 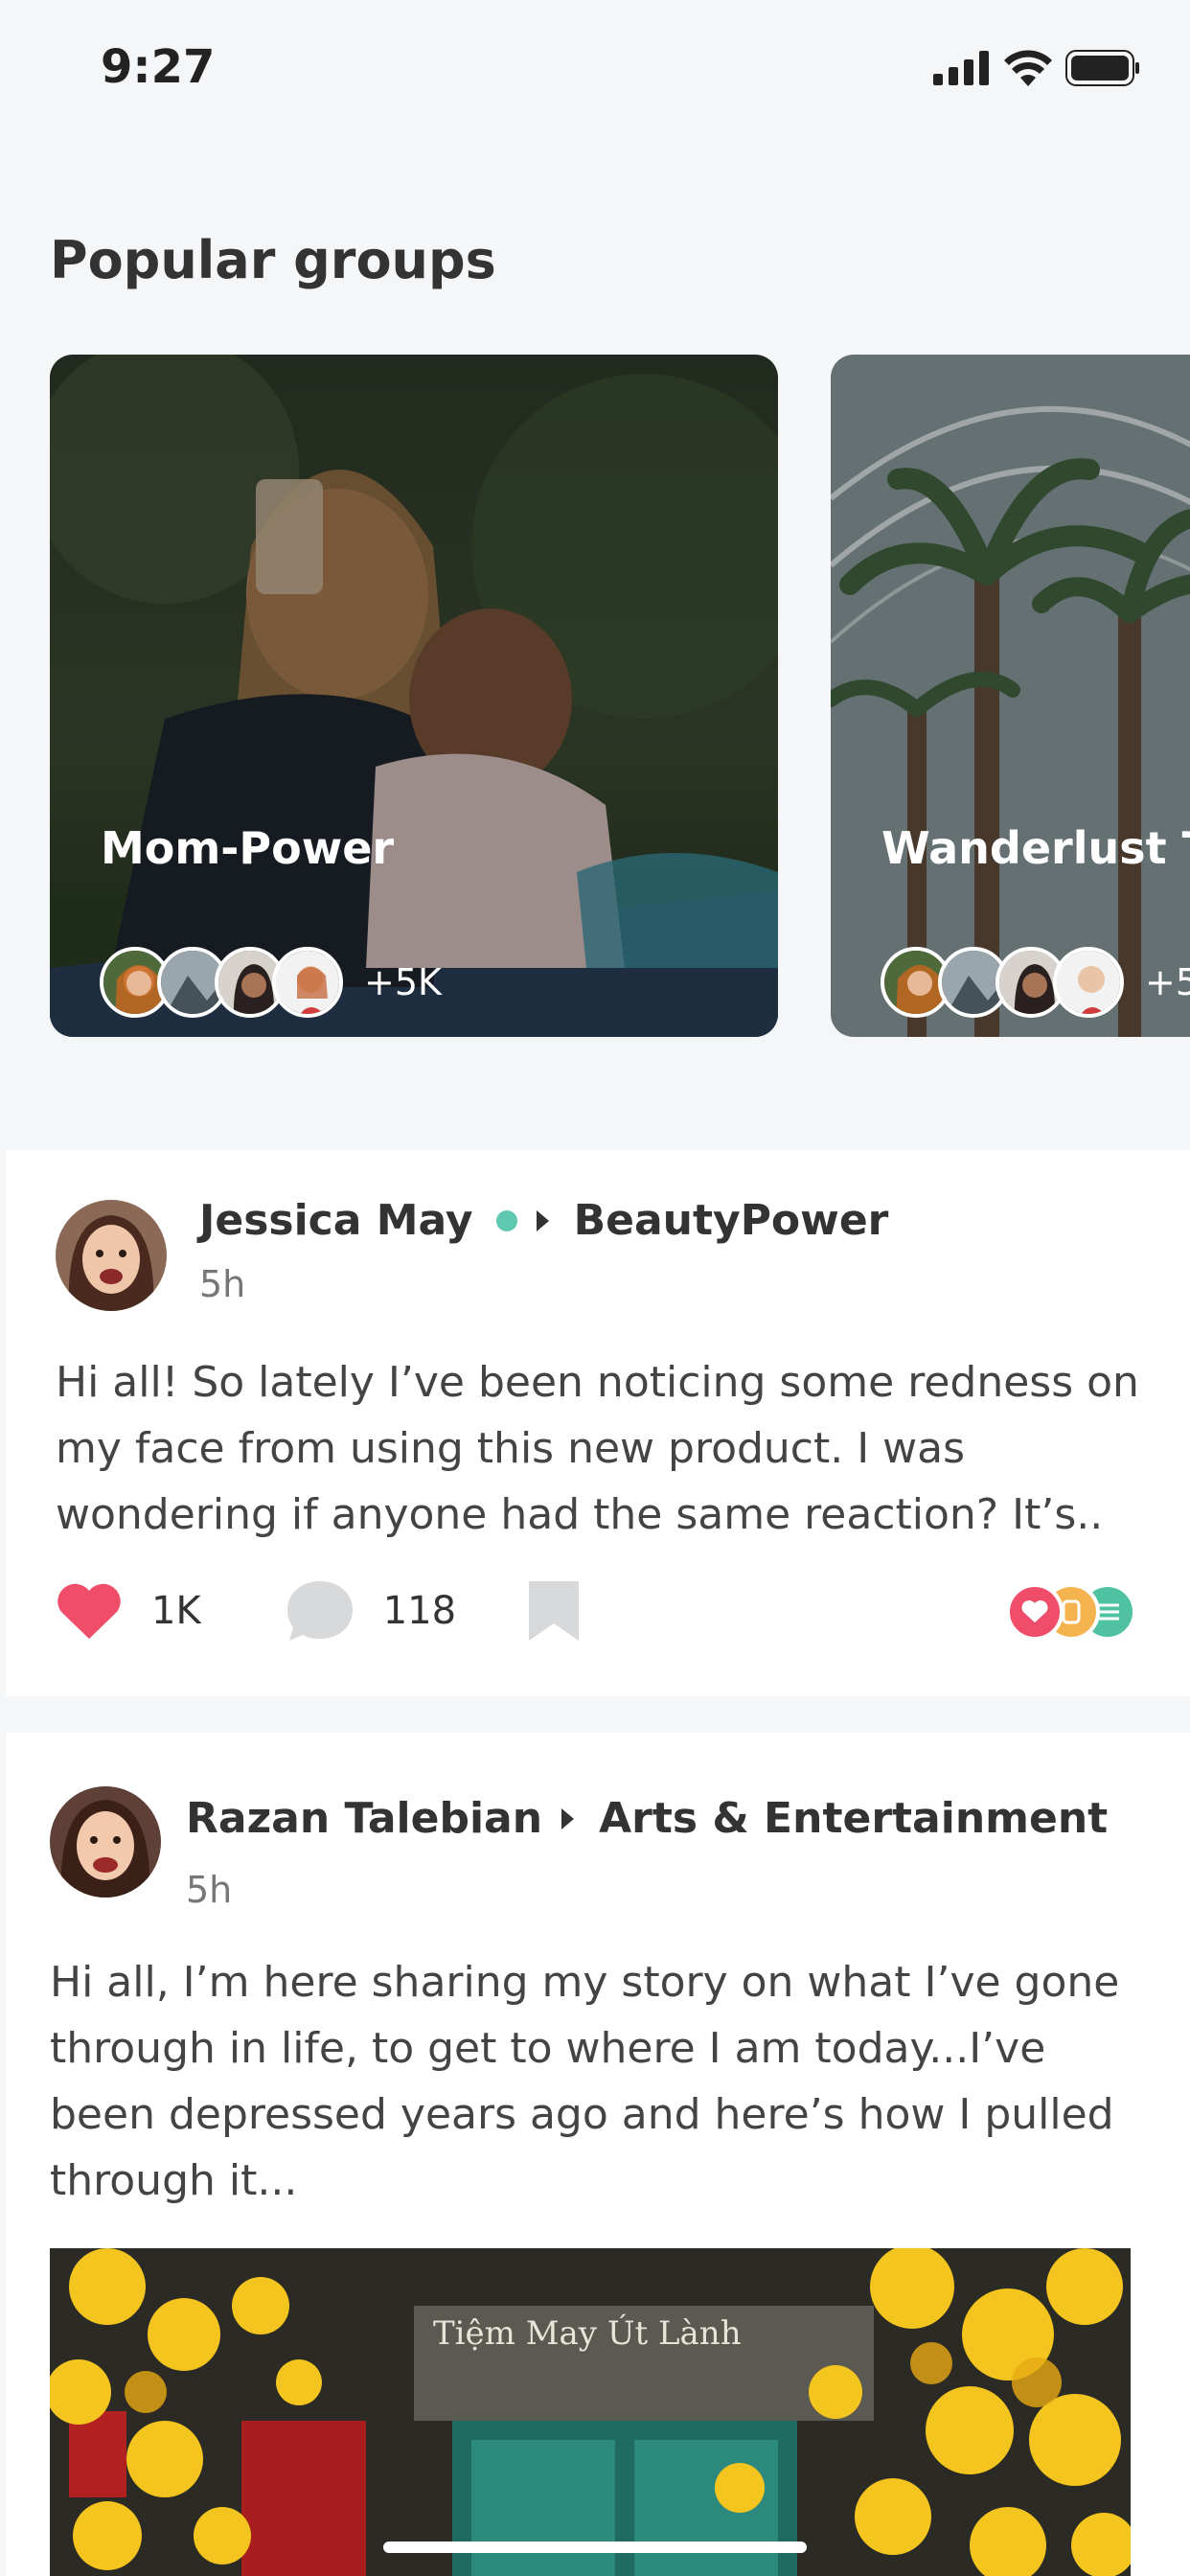 I want to click on reaction-heart-icon, so click(x=1035, y=1612).